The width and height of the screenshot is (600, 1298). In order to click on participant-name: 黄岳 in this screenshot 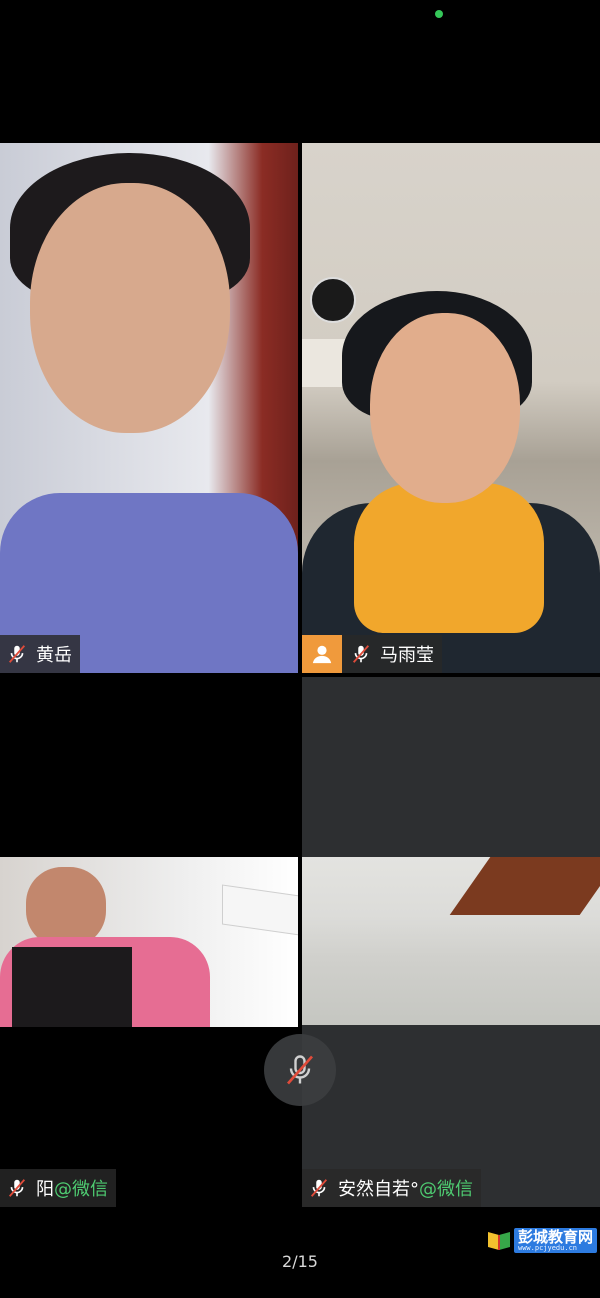, I will do `click(54, 655)`.